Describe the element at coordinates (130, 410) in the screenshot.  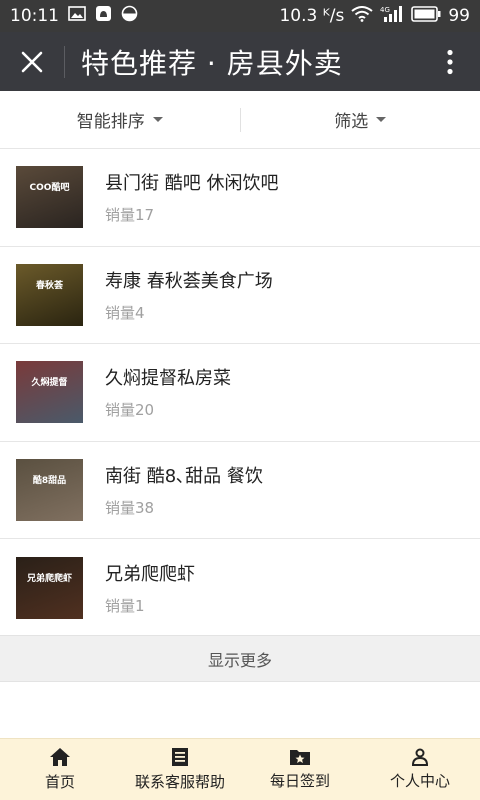
I see `sales-count: 销量20` at that location.